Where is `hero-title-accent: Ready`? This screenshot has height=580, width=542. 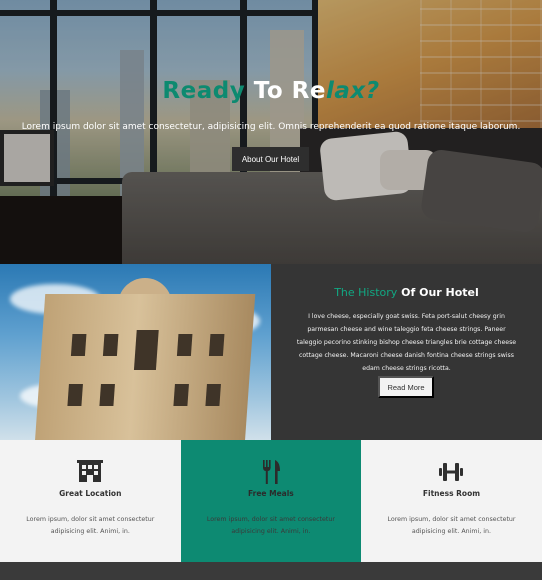 hero-title-accent: Ready is located at coordinates (204, 91).